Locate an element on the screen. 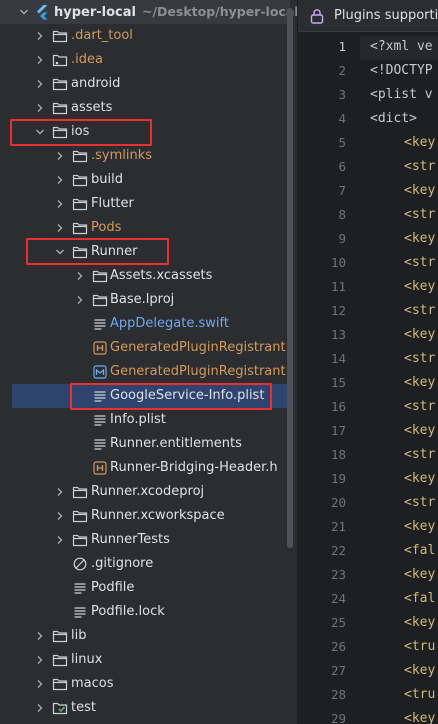 Image resolution: width=438 pixels, height=724 pixels. tree-item-lib: lib is located at coordinates (145, 636).